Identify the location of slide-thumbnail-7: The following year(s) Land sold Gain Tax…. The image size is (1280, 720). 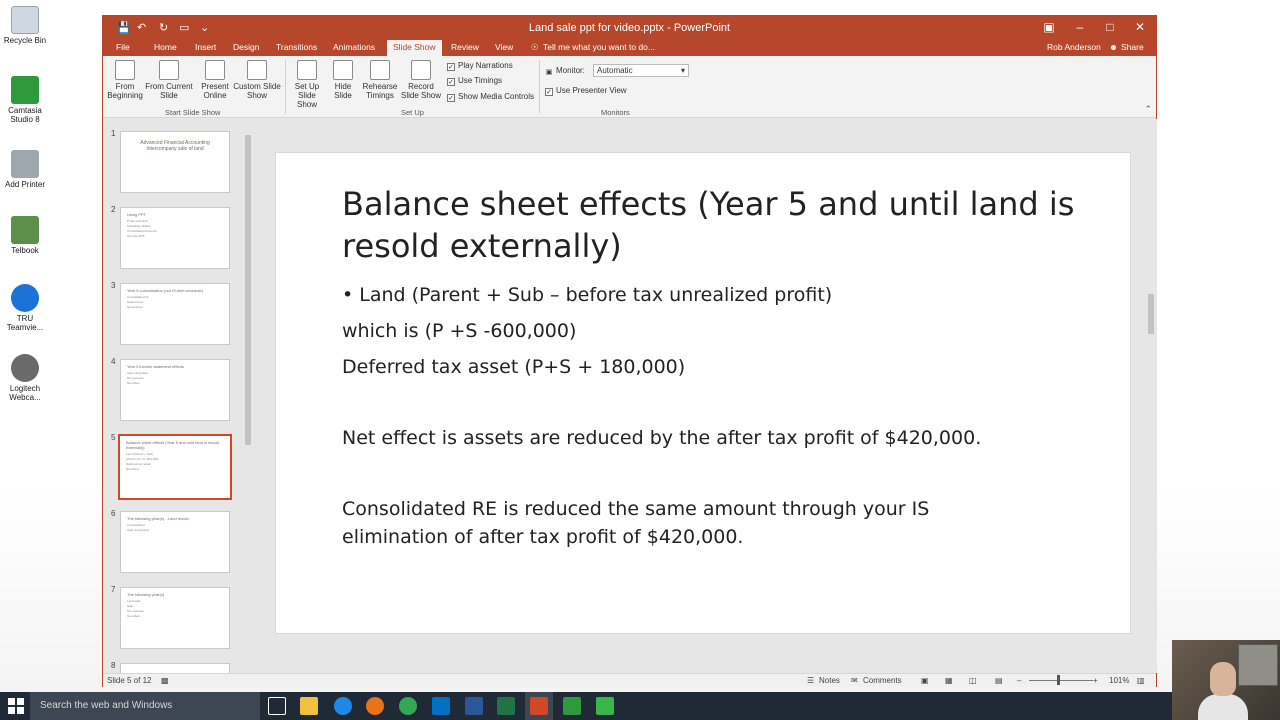
(175, 618).